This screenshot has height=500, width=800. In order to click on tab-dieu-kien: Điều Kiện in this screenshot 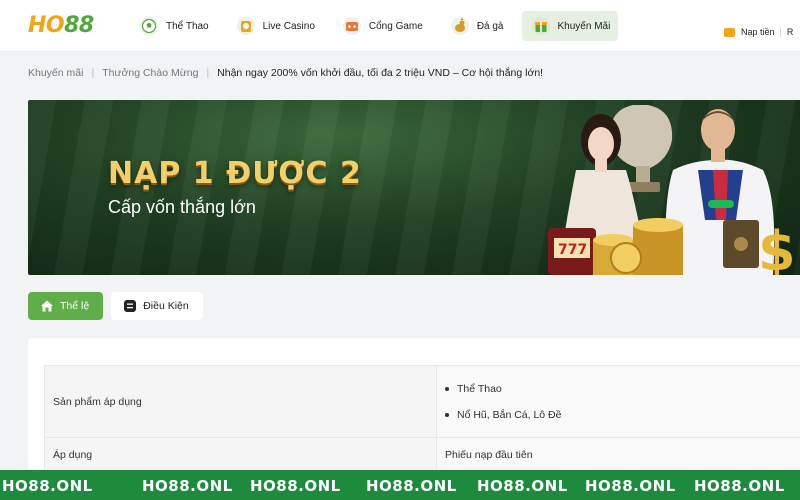, I will do `click(157, 306)`.